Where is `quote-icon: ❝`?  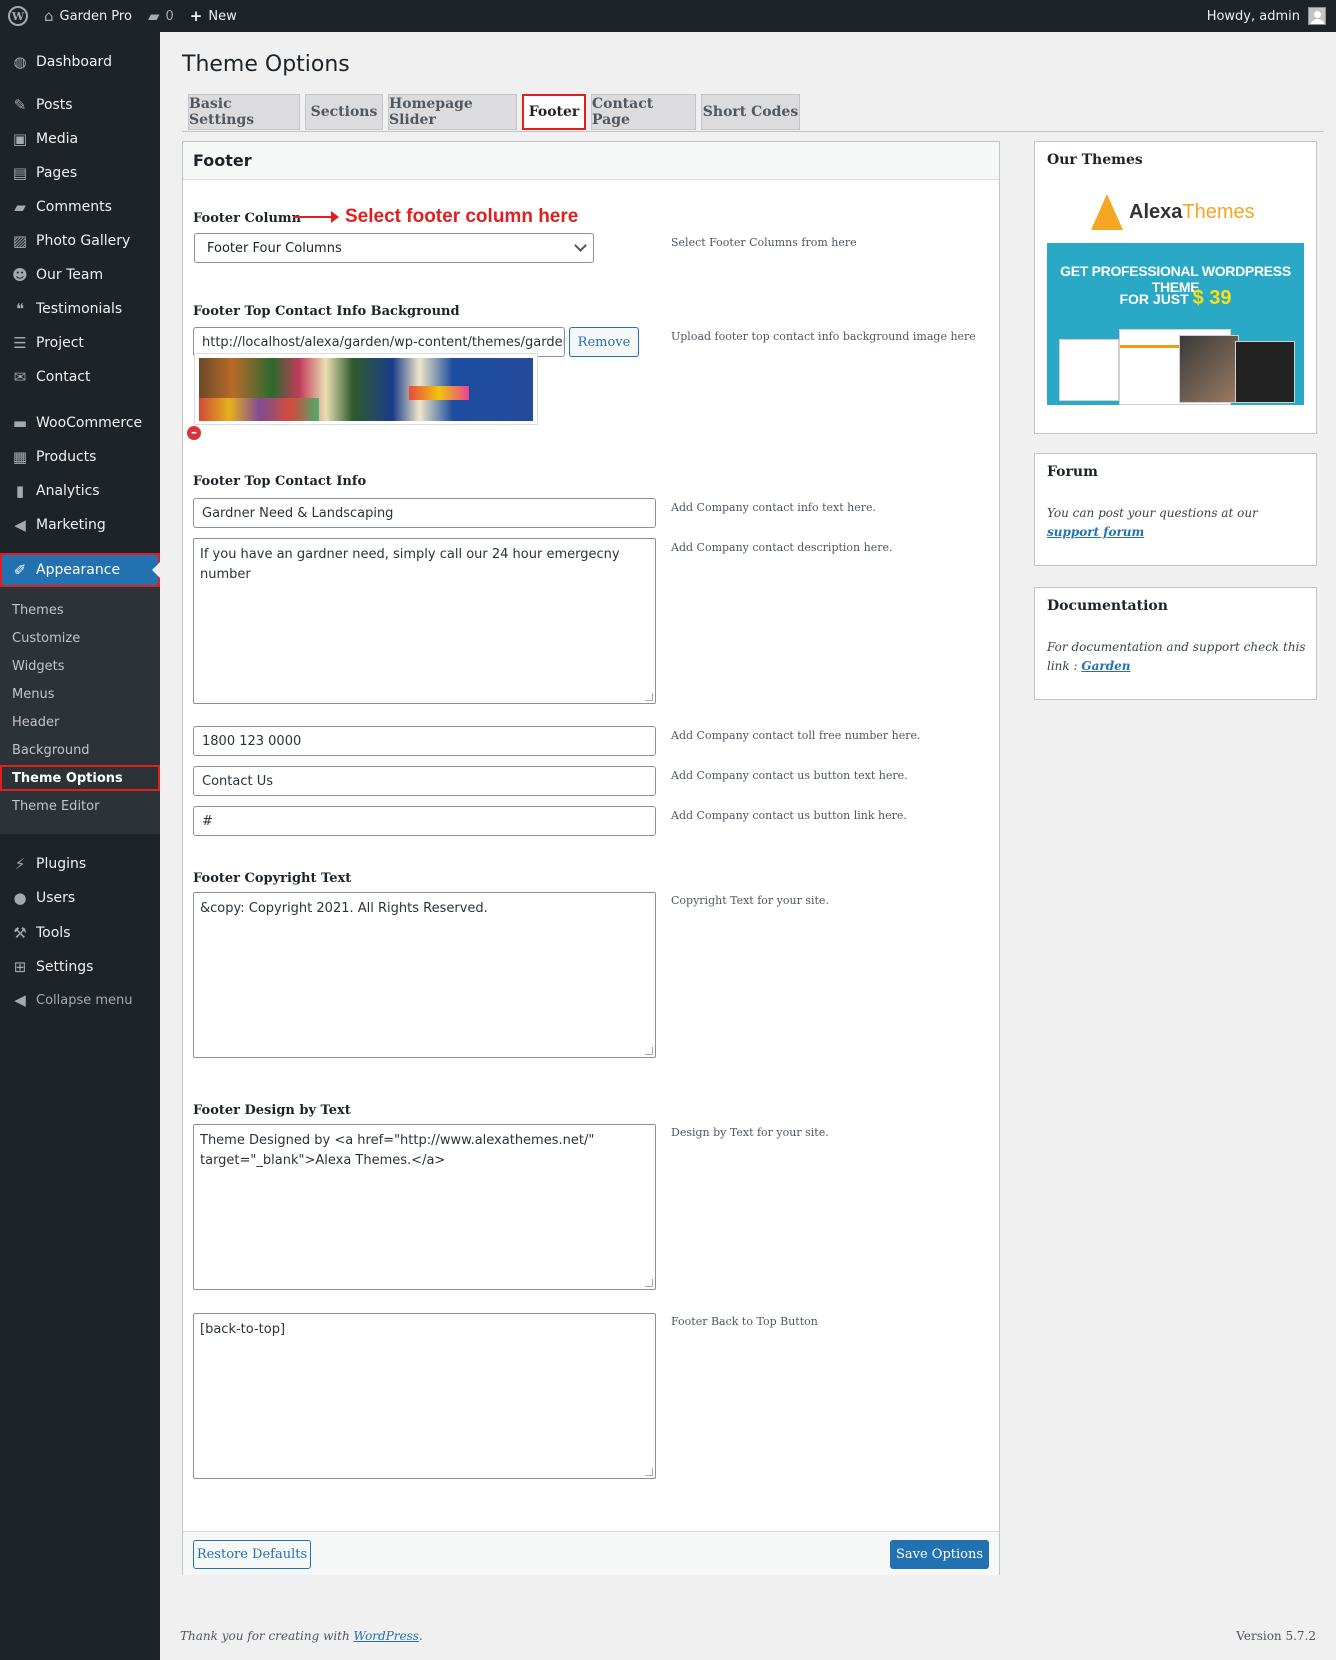
quote-icon: ❝ is located at coordinates (20, 309).